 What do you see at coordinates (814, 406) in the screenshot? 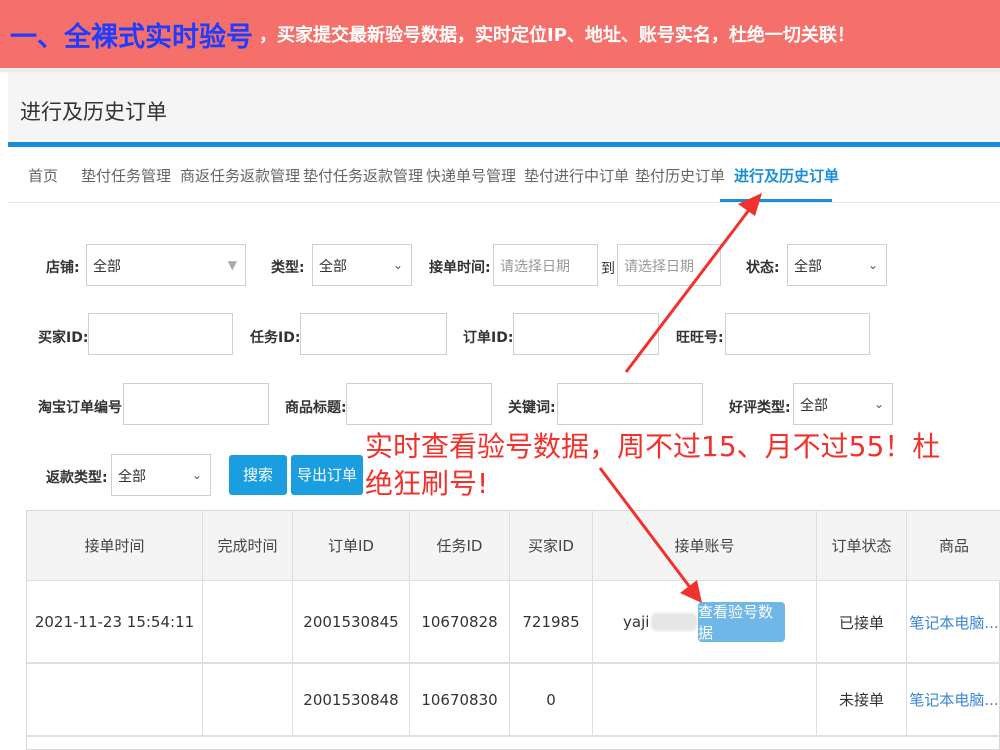
I see `review-type-value: 全部` at bounding box center [814, 406].